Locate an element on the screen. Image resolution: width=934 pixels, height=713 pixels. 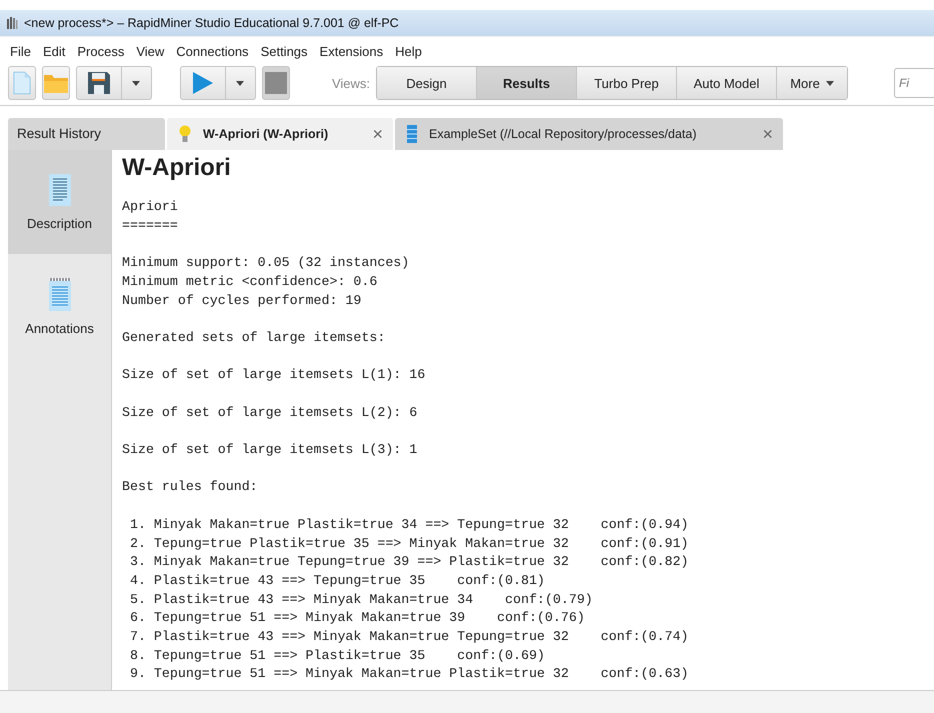
table-icon is located at coordinates (412, 134).